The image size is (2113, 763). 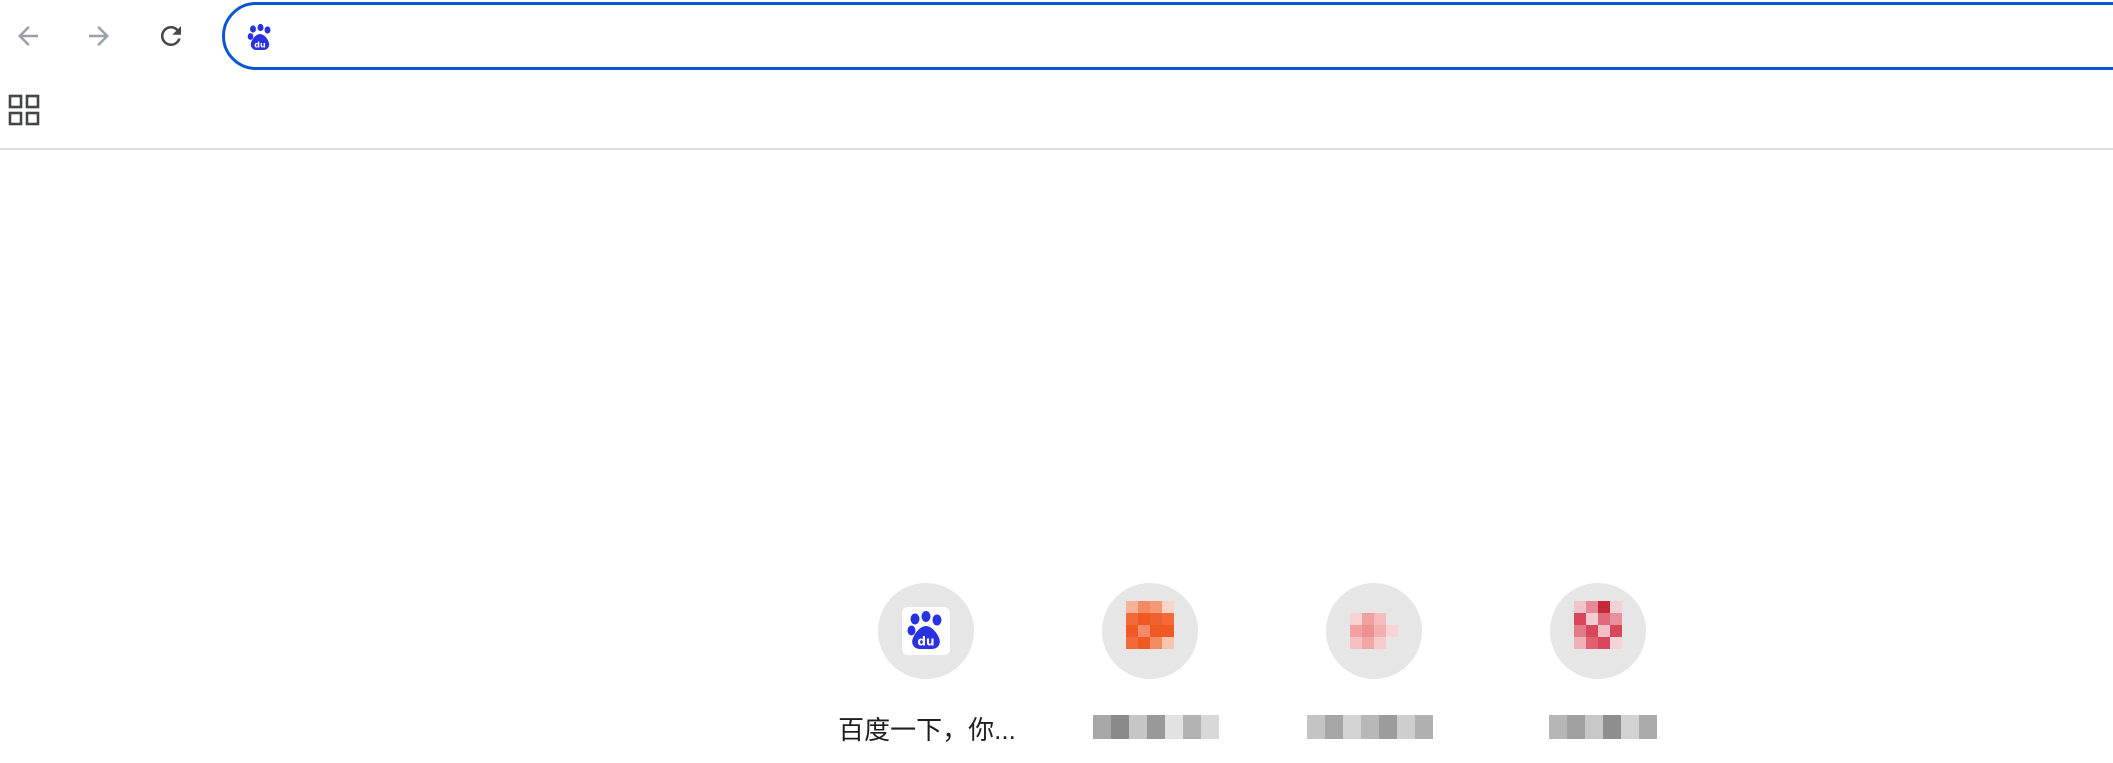 I want to click on forward-button, so click(x=99, y=36).